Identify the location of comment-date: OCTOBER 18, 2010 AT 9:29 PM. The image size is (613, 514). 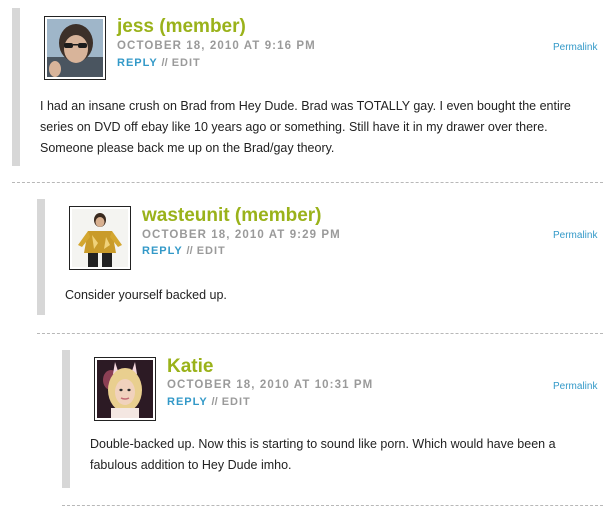
(241, 235).